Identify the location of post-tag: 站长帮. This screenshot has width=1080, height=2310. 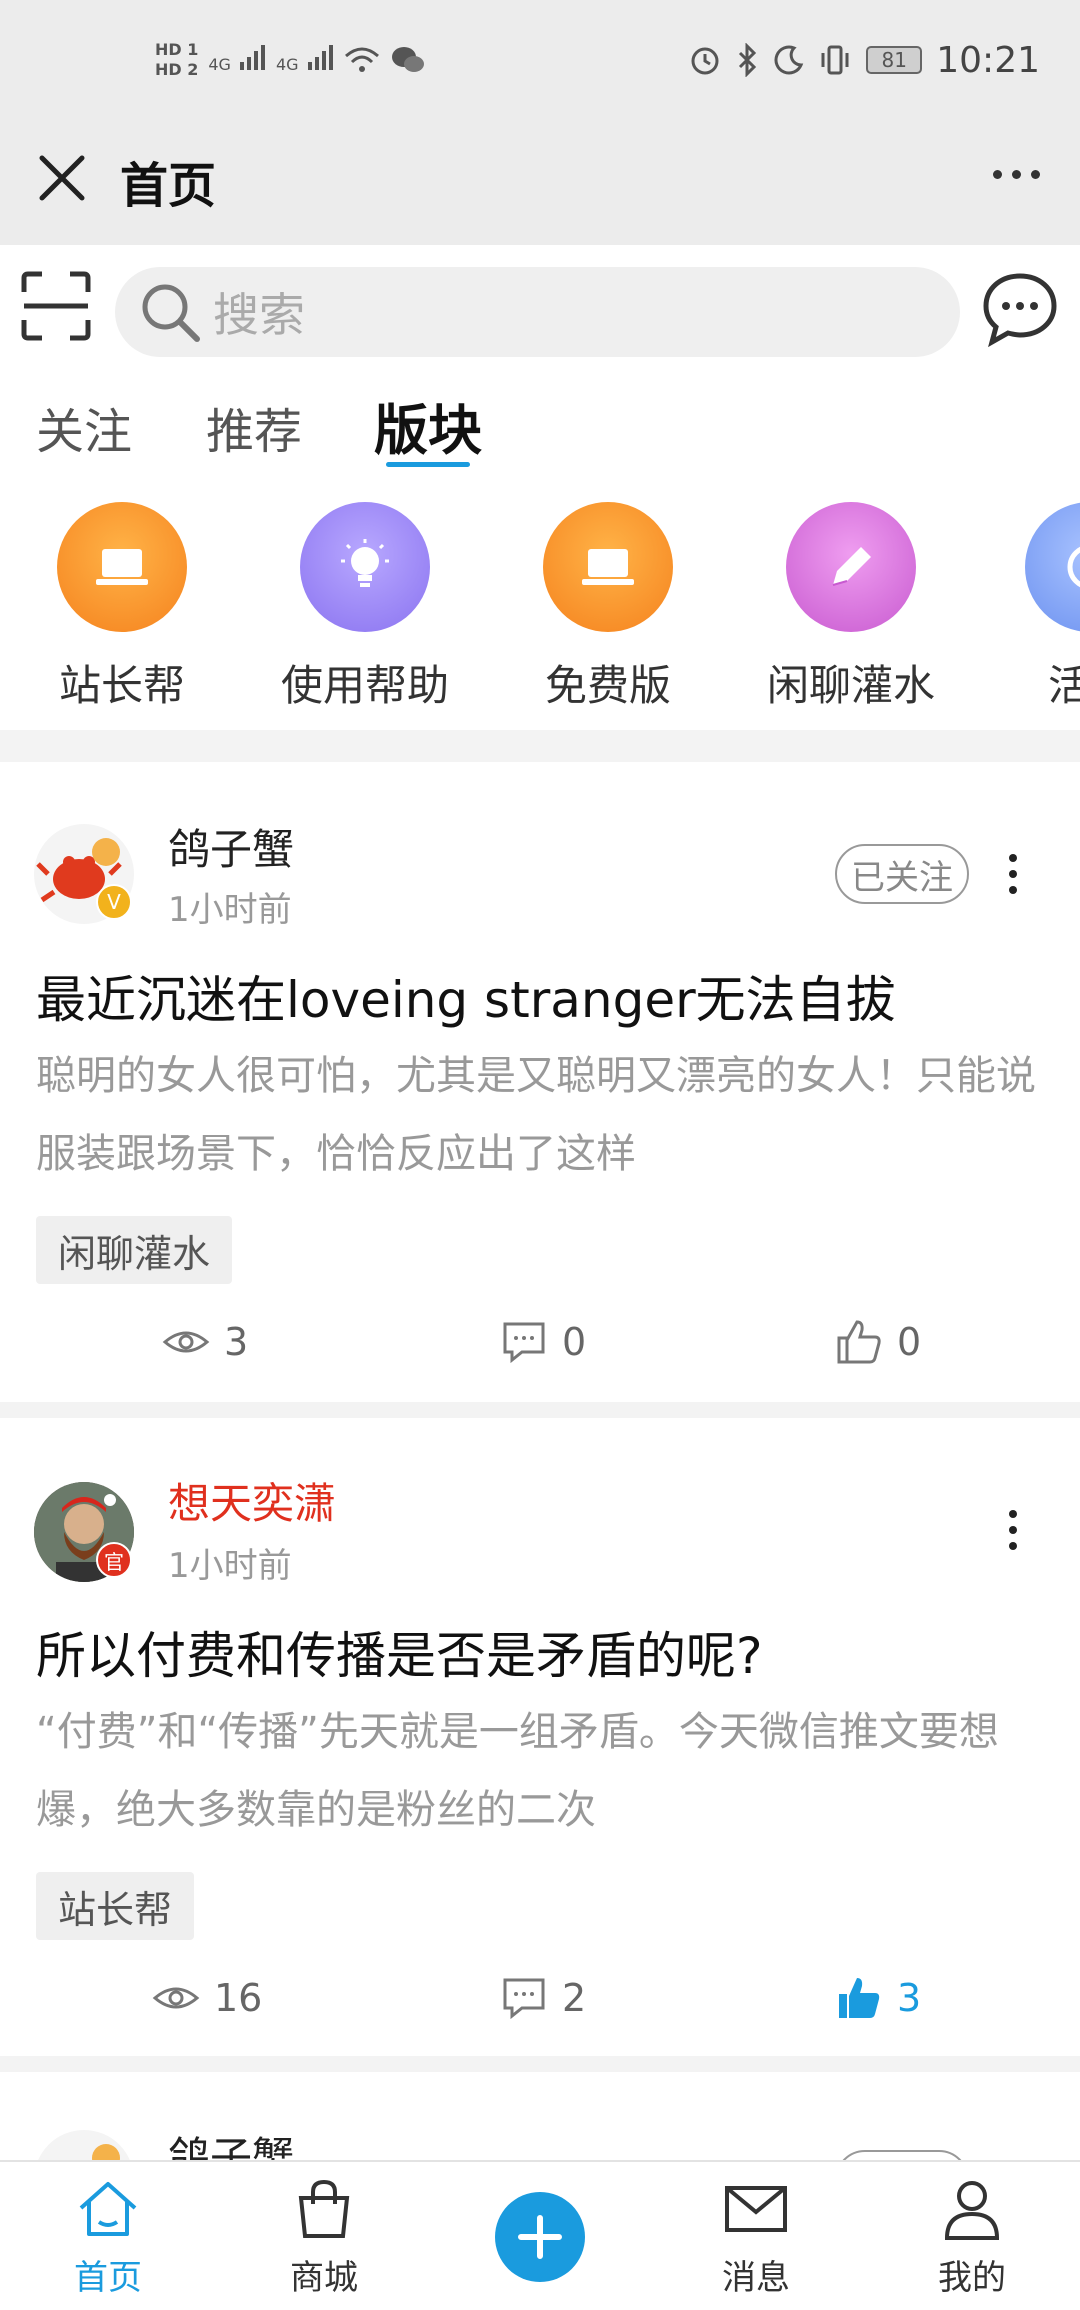
(115, 1906).